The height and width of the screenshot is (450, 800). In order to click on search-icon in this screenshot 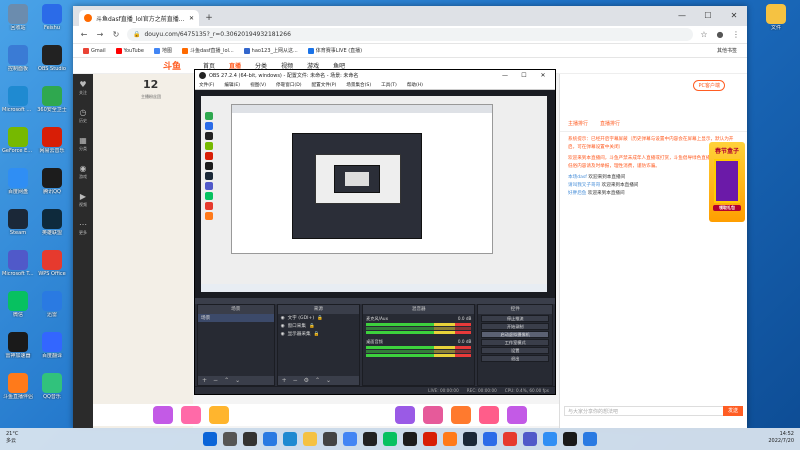, I will do `click(230, 439)`.